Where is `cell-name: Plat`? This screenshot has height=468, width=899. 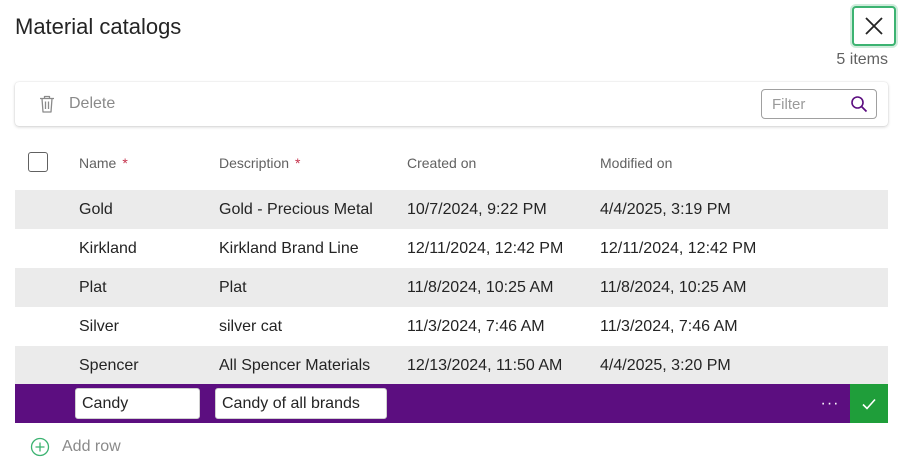 cell-name: Plat is located at coordinates (93, 287).